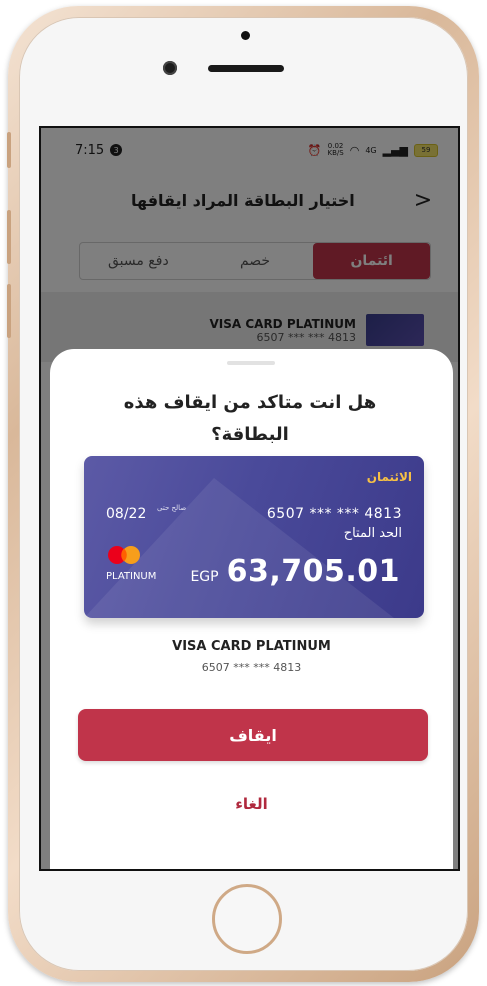 The height and width of the screenshot is (986, 487). I want to click on volume-down-button, so click(9, 311).